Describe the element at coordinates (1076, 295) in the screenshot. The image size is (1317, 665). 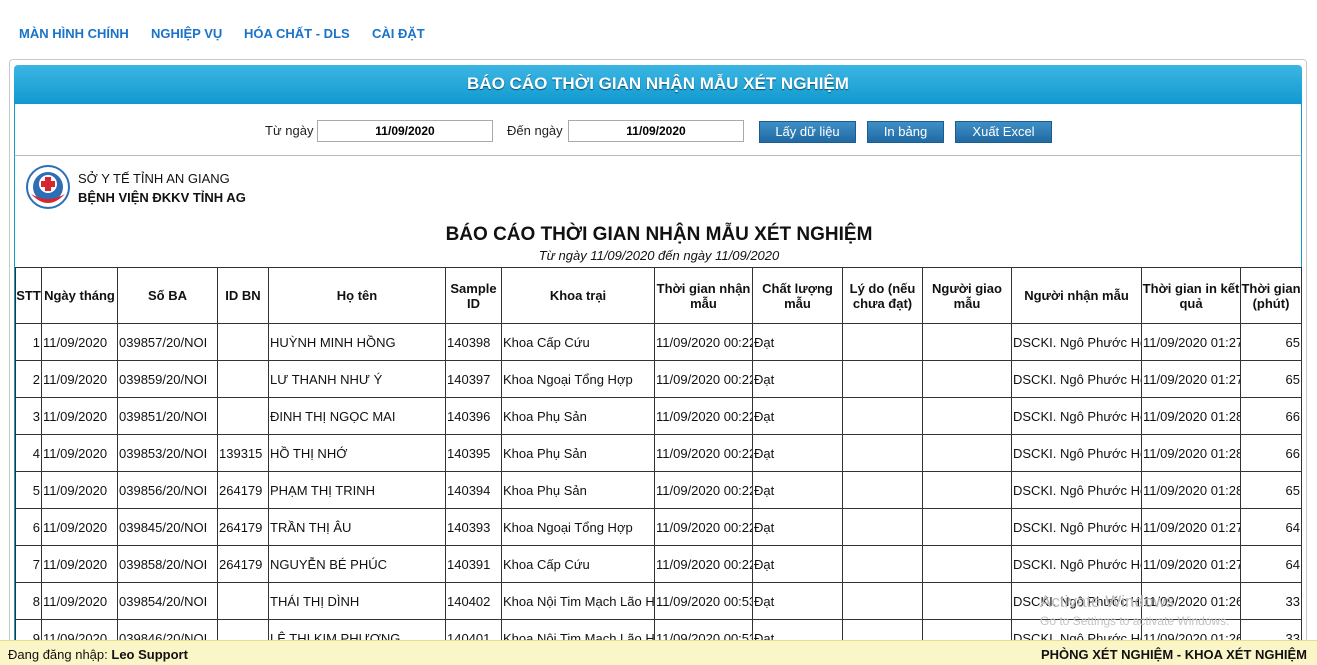
I see `column-header: Người nhận mẫu` at that location.